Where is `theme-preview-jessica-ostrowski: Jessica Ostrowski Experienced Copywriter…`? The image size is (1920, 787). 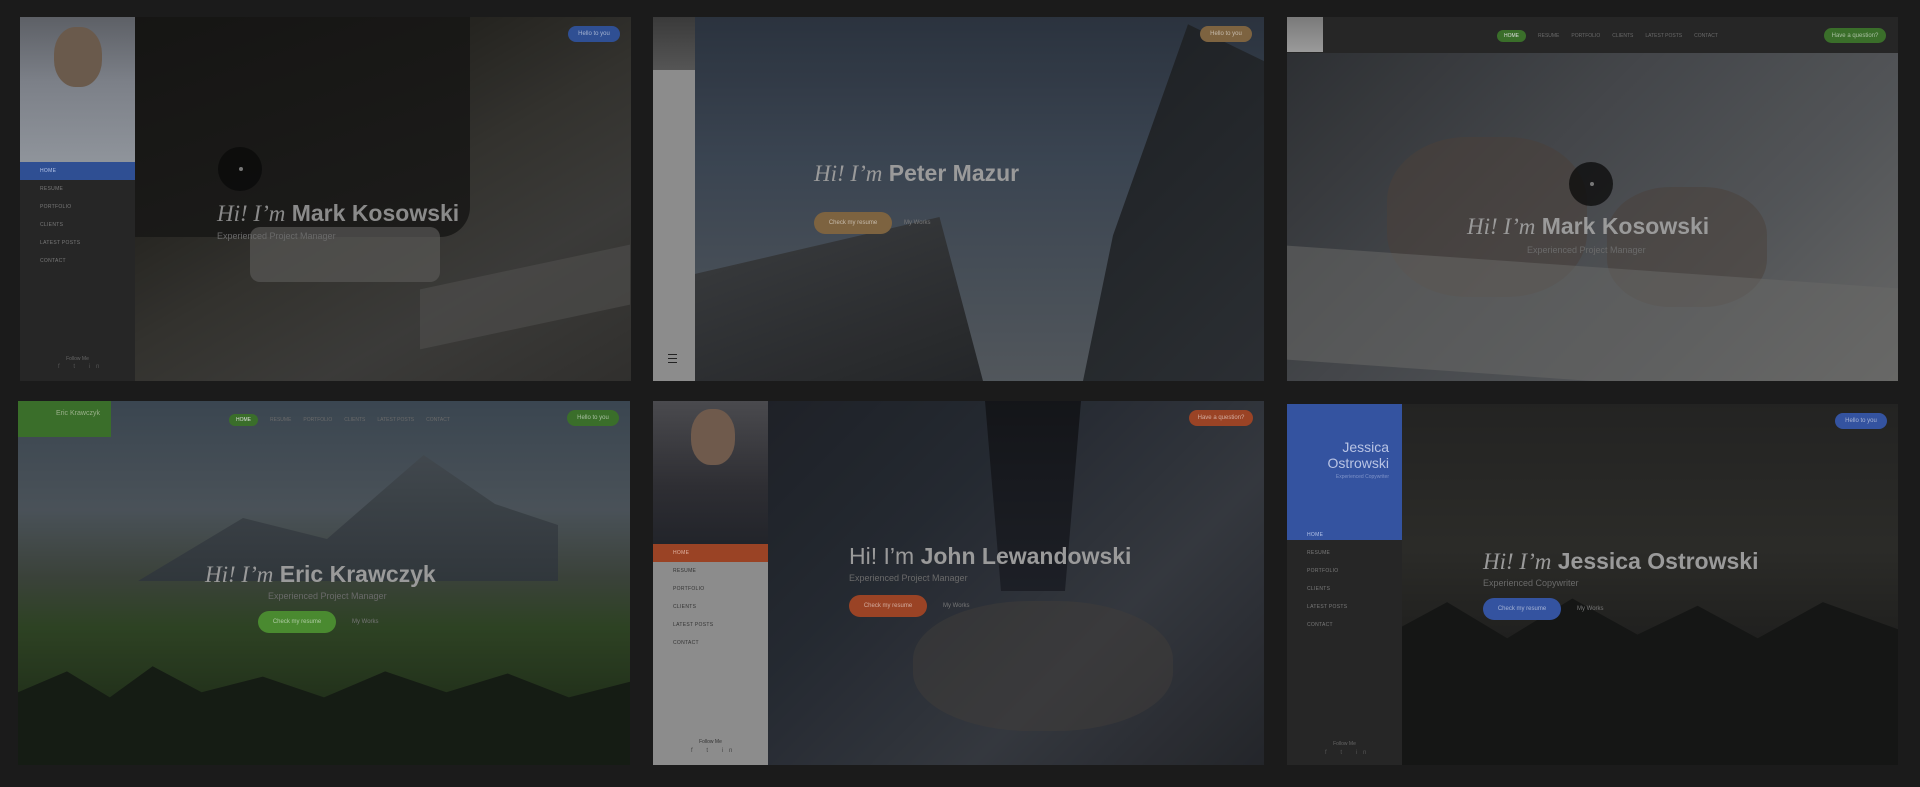 theme-preview-jessica-ostrowski: Jessica Ostrowski Experienced Copywriter… is located at coordinates (1592, 584).